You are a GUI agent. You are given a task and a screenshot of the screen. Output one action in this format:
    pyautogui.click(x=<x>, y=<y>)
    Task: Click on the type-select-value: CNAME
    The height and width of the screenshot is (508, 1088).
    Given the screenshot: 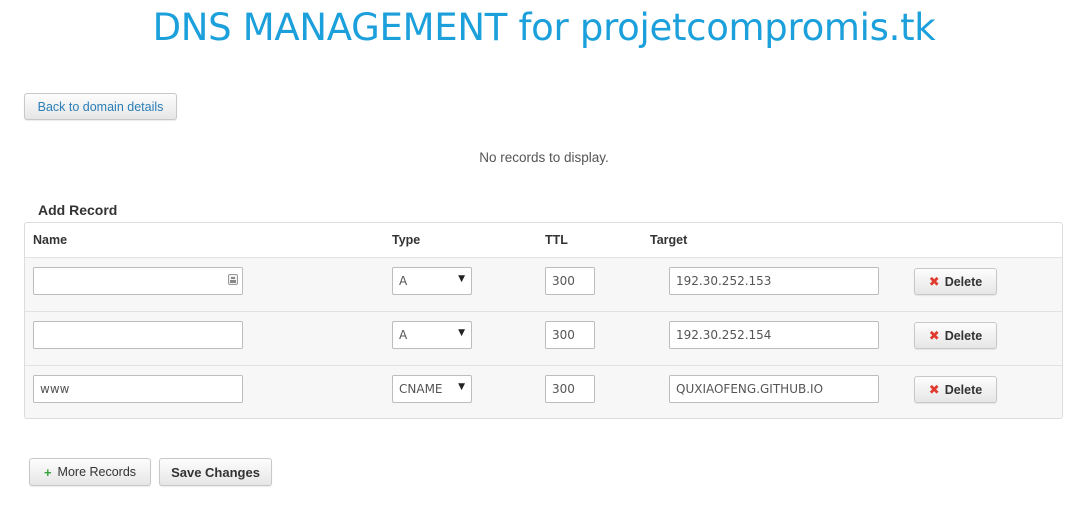 What is the action you would take?
    pyautogui.click(x=421, y=389)
    